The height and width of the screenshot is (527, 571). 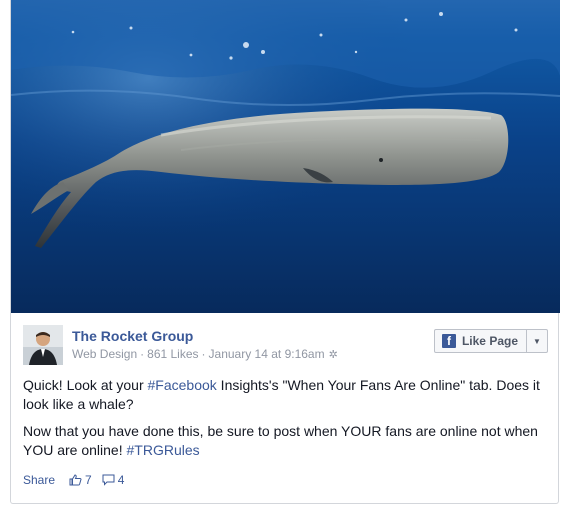 What do you see at coordinates (163, 450) in the screenshot?
I see `hashtag-link-trgrules: #TRGRules` at bounding box center [163, 450].